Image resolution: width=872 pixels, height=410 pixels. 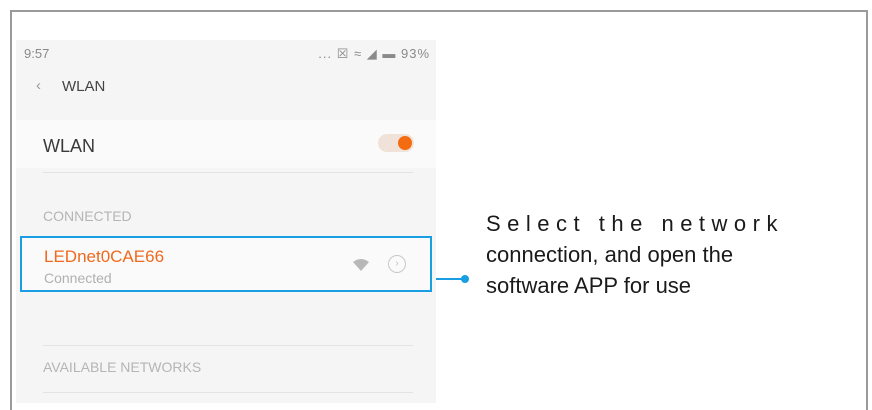 I want to click on back-icon: ‹, so click(x=38, y=85).